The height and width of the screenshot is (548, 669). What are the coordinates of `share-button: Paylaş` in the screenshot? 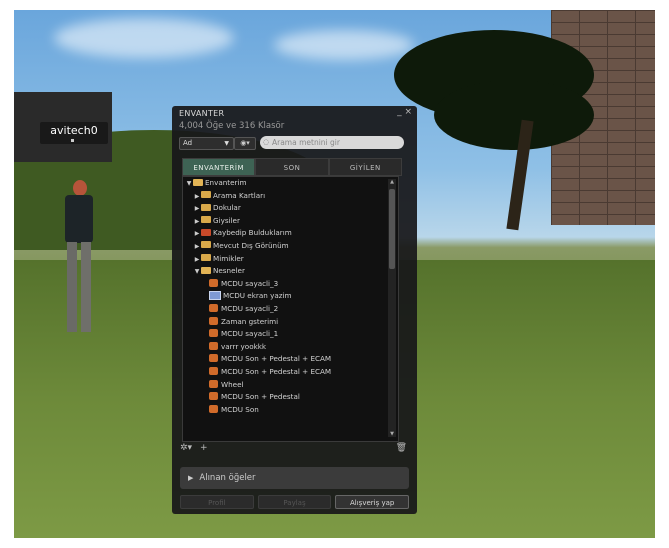 It's located at (294, 502).